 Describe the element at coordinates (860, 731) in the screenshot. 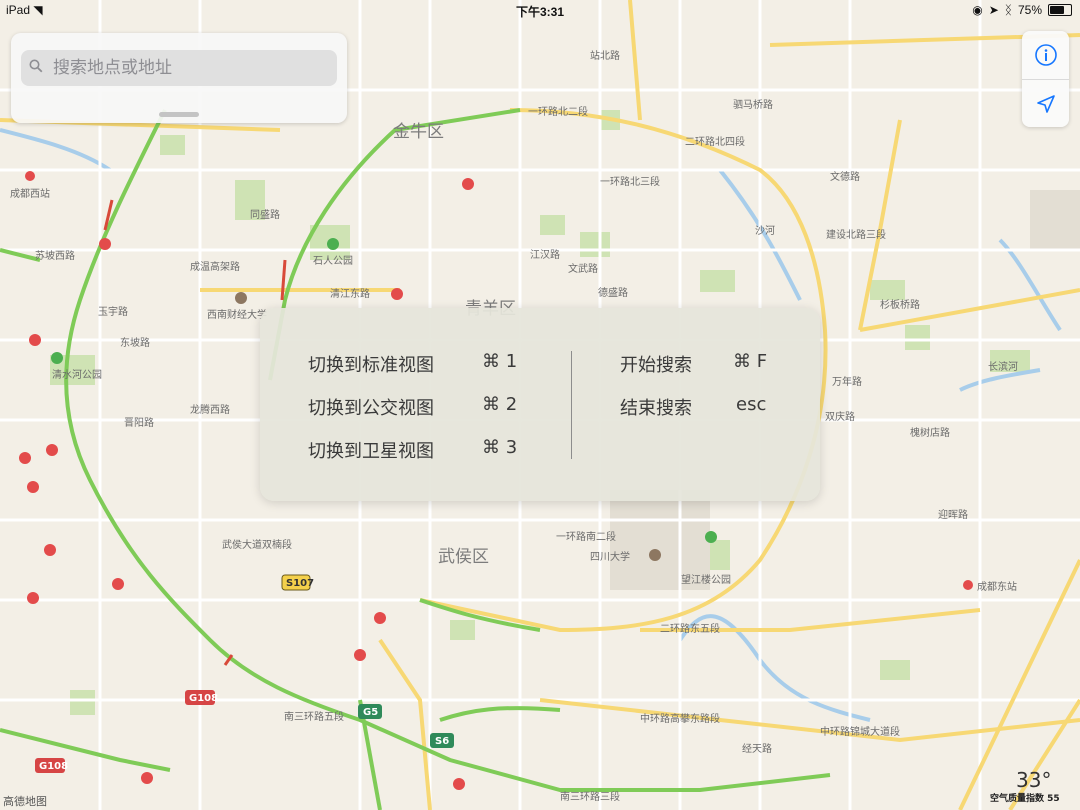

I see `road-label: 中环路锦城大道段` at that location.